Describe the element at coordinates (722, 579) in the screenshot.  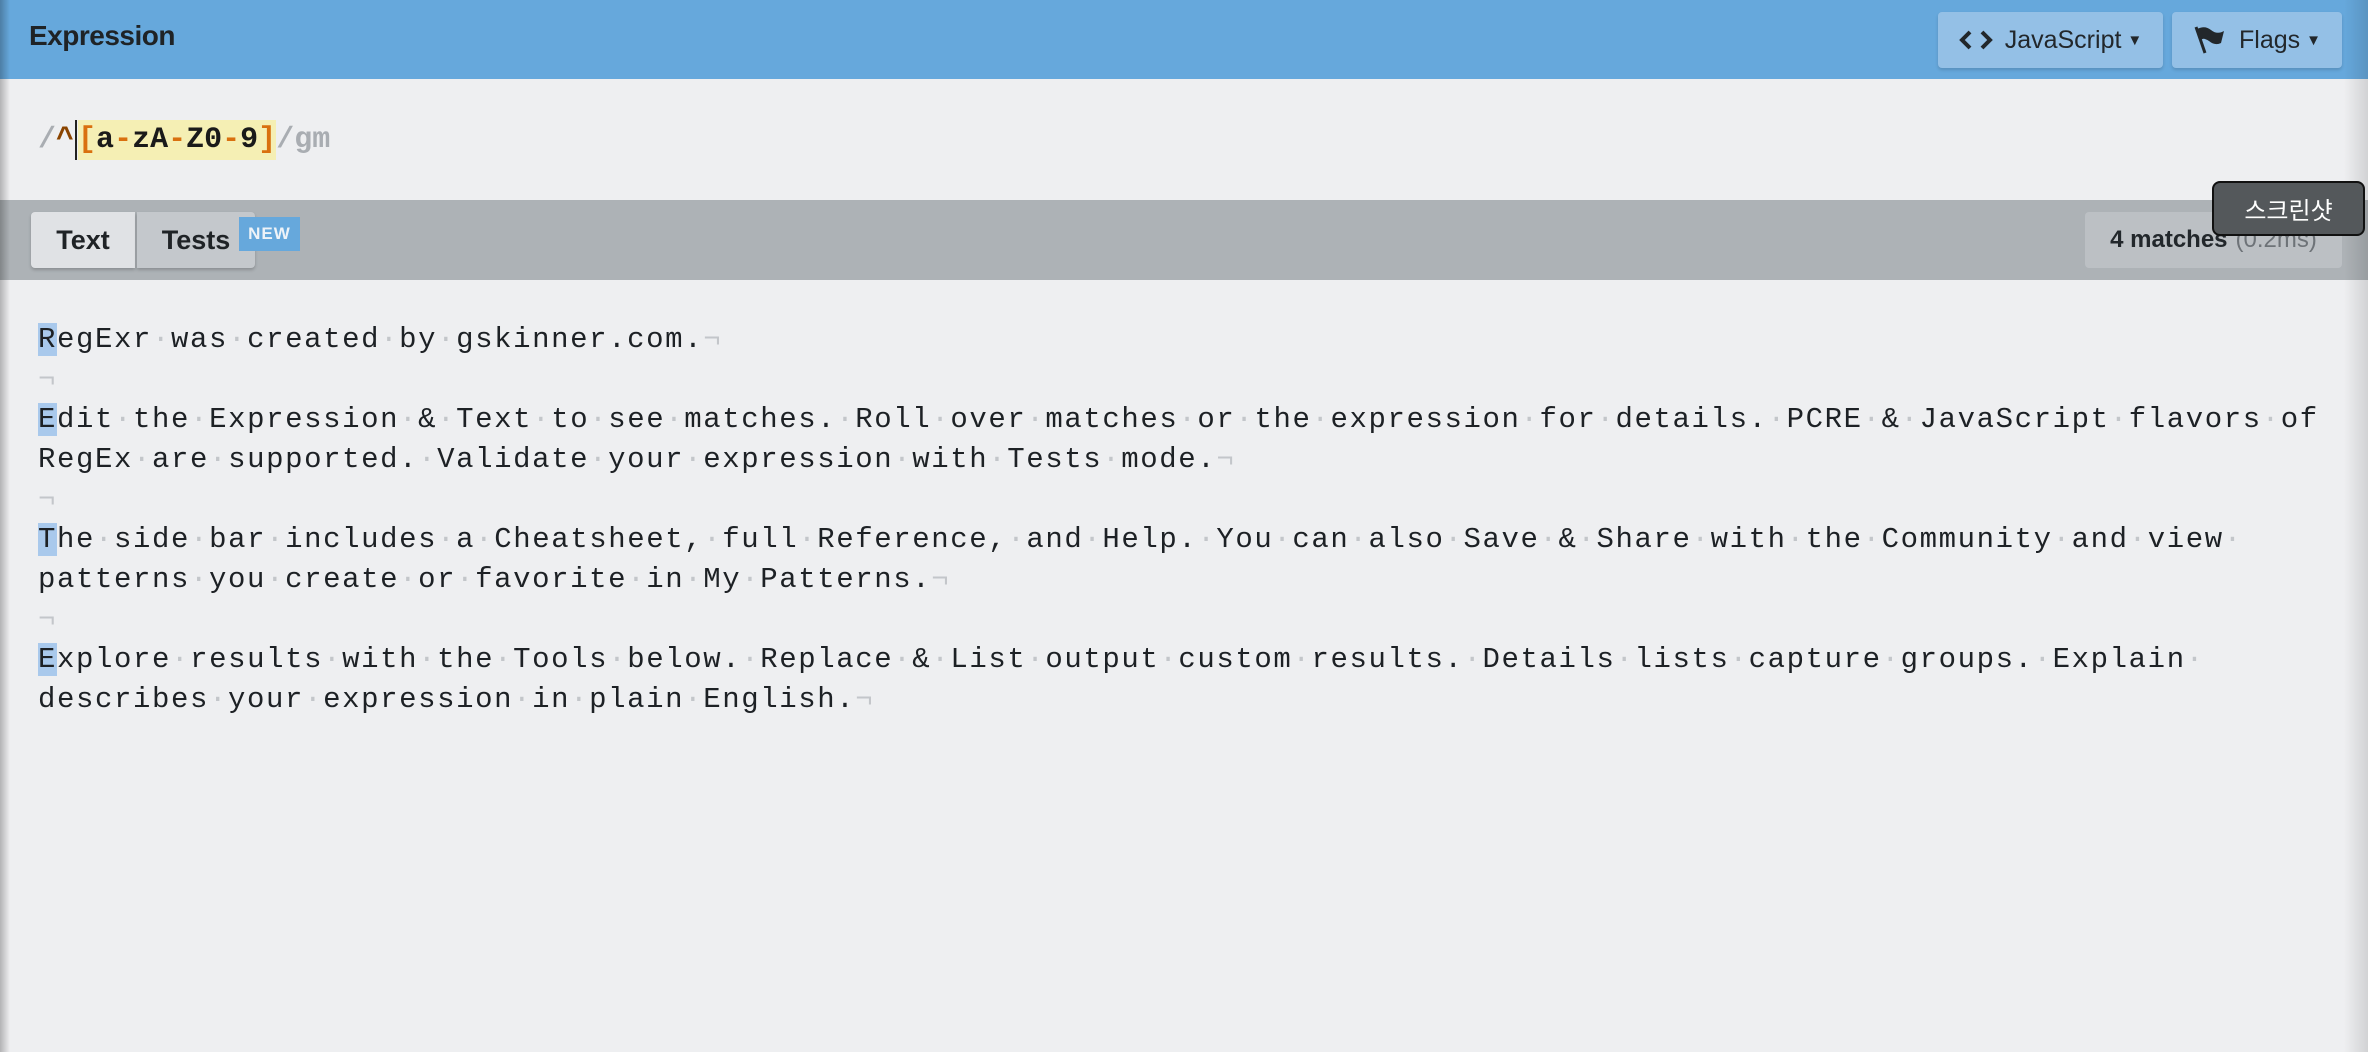
I see `word: My` at that location.